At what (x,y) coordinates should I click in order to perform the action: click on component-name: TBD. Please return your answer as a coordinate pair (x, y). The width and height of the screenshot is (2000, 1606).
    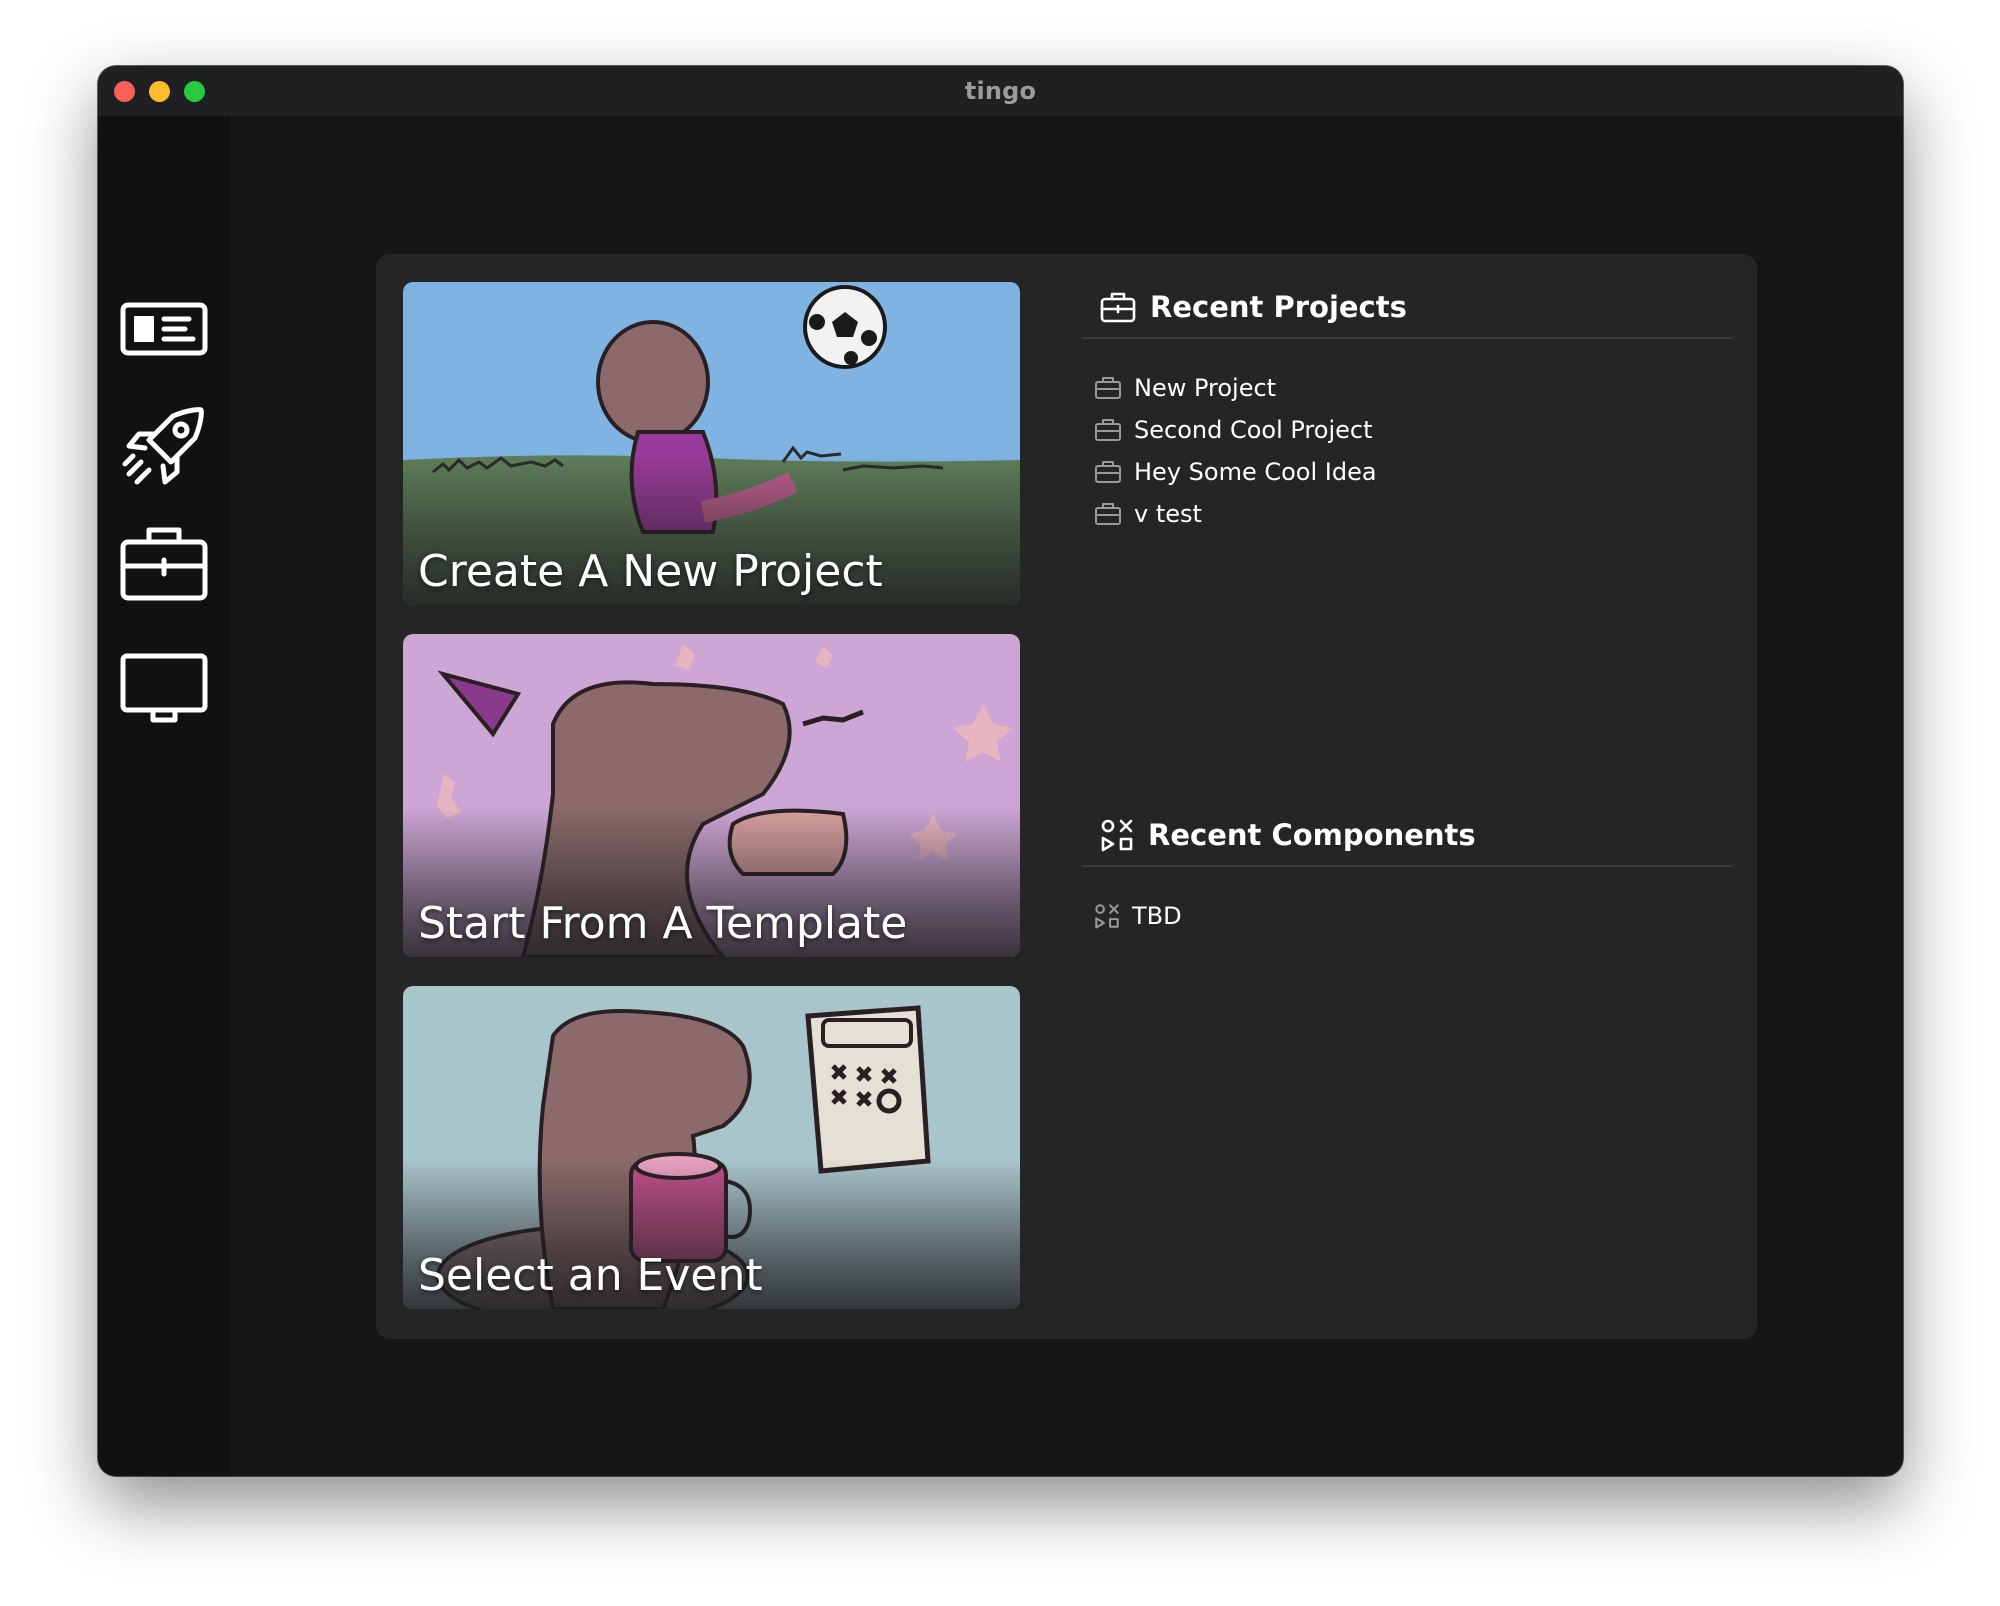
    Looking at the image, I should click on (1157, 916).